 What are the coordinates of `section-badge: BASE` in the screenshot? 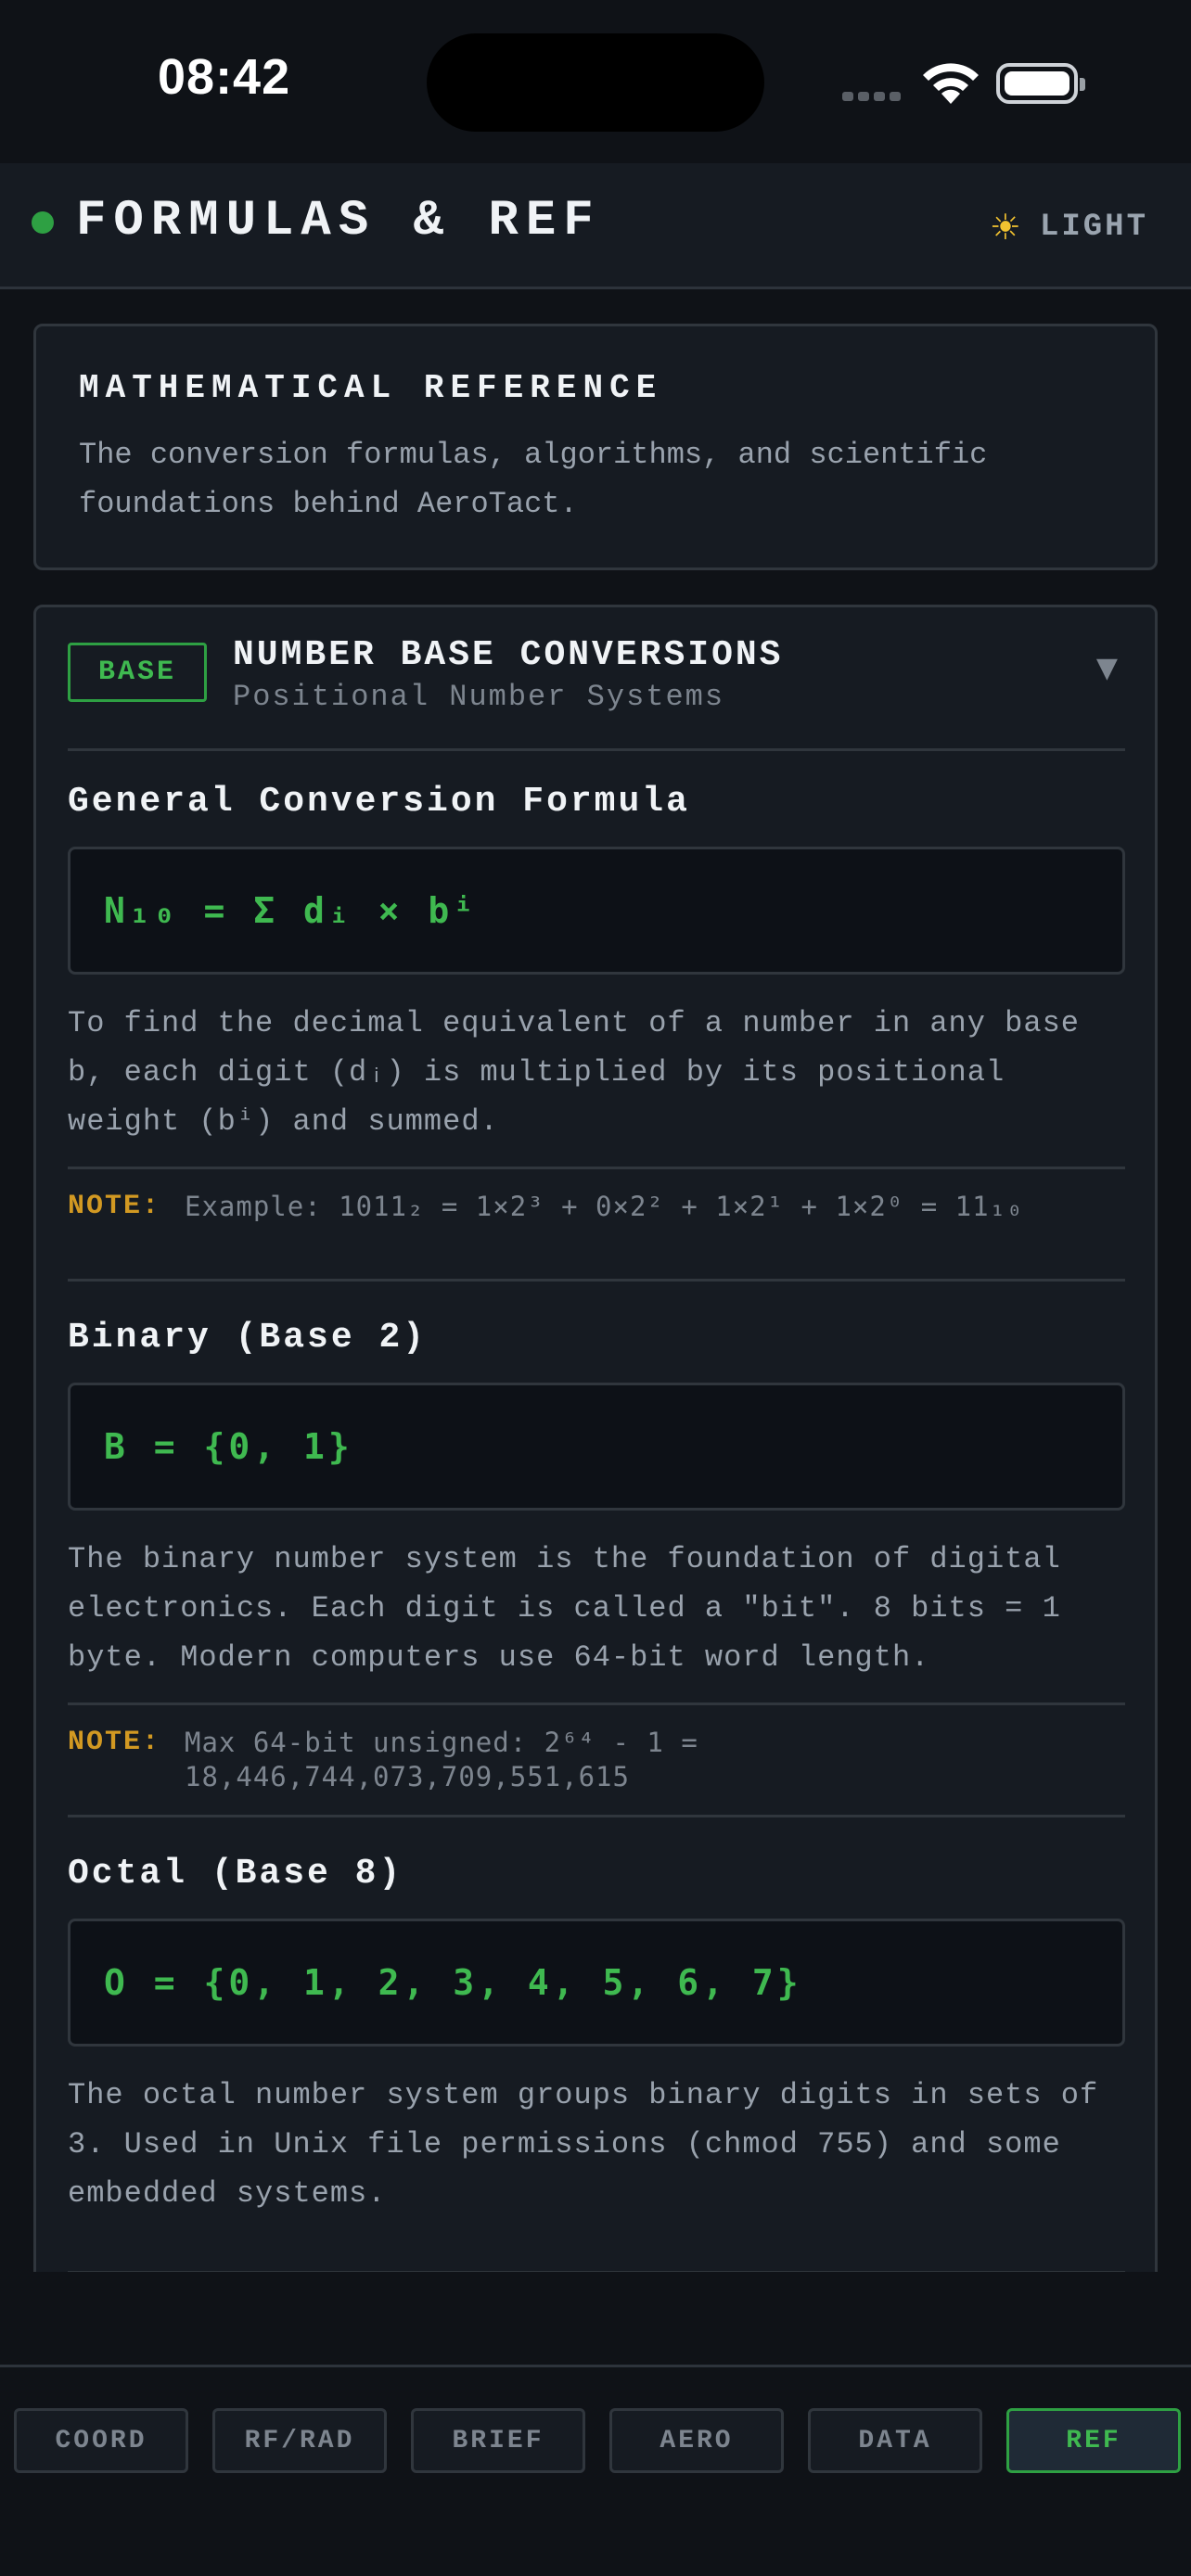 It's located at (137, 672).